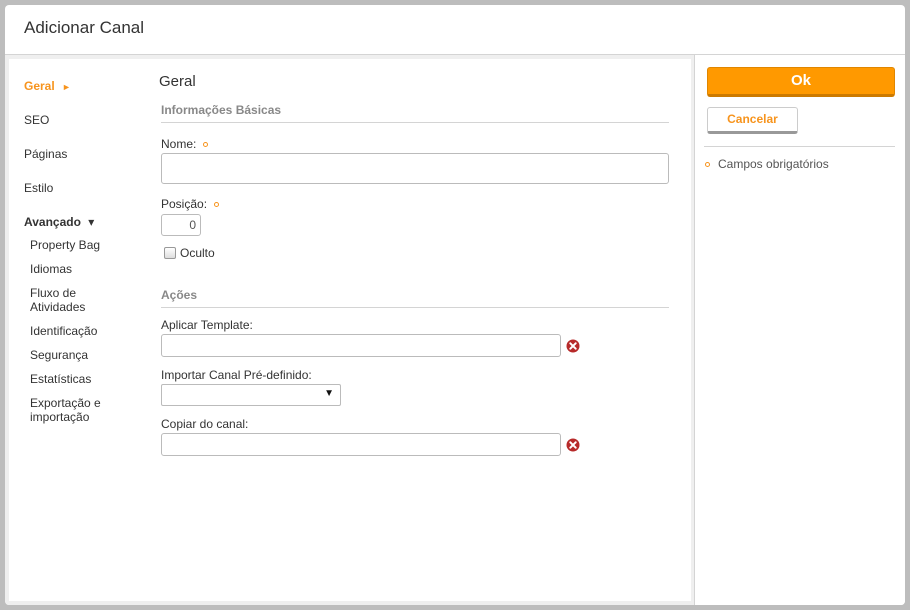  I want to click on nav-item-paginas: Páginas, so click(45, 154).